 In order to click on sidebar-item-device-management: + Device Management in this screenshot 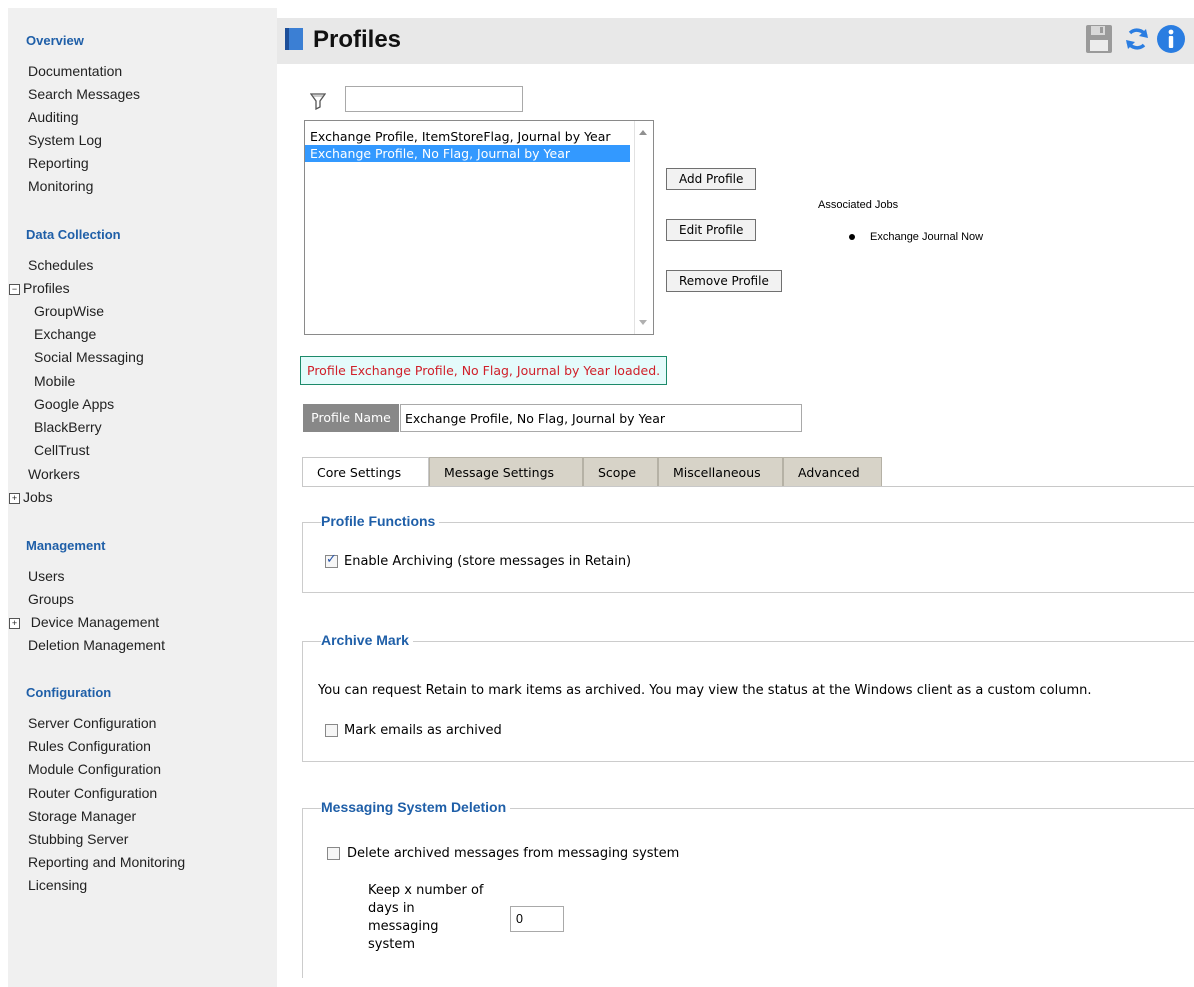, I will do `click(84, 622)`.